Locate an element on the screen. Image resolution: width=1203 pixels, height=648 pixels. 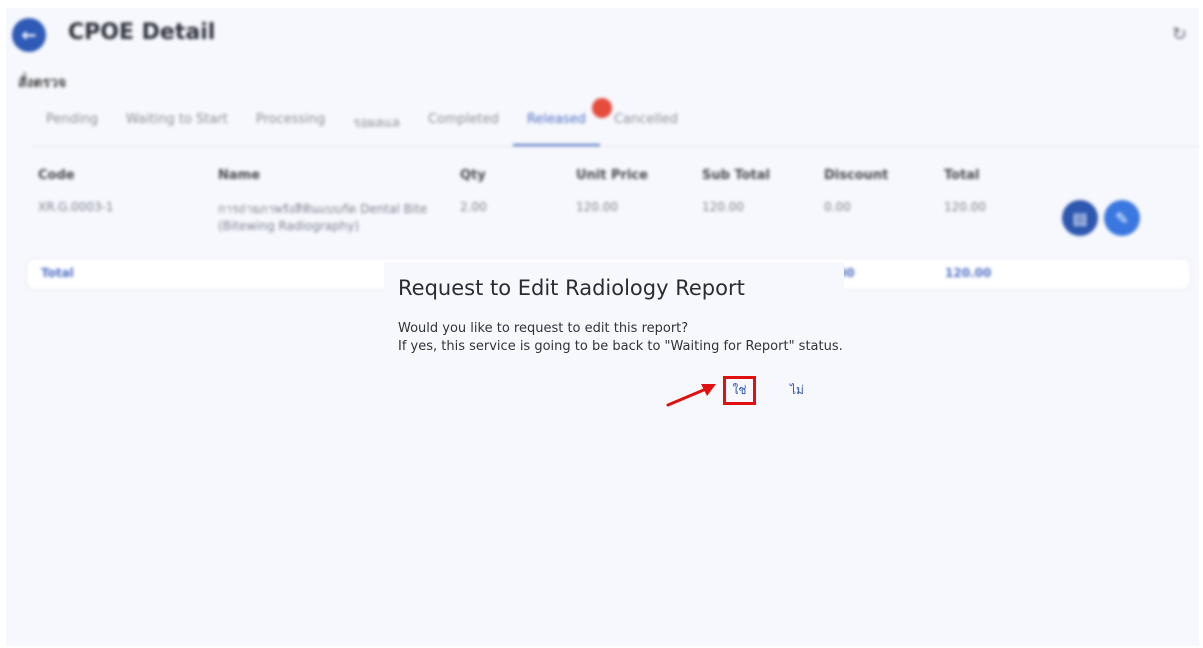
report-button: ▤ is located at coordinates (1080, 218).